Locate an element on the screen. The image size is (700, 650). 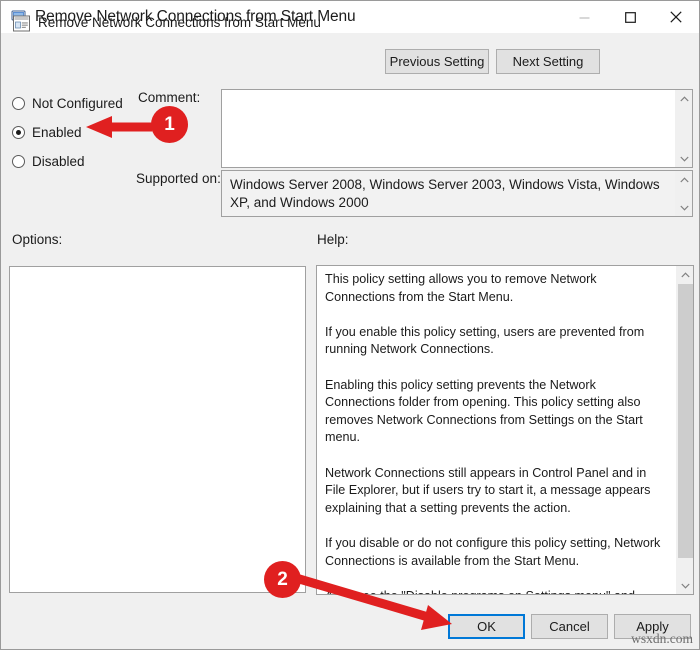
help-scrollbar-thumb is located at coordinates (685, 421).